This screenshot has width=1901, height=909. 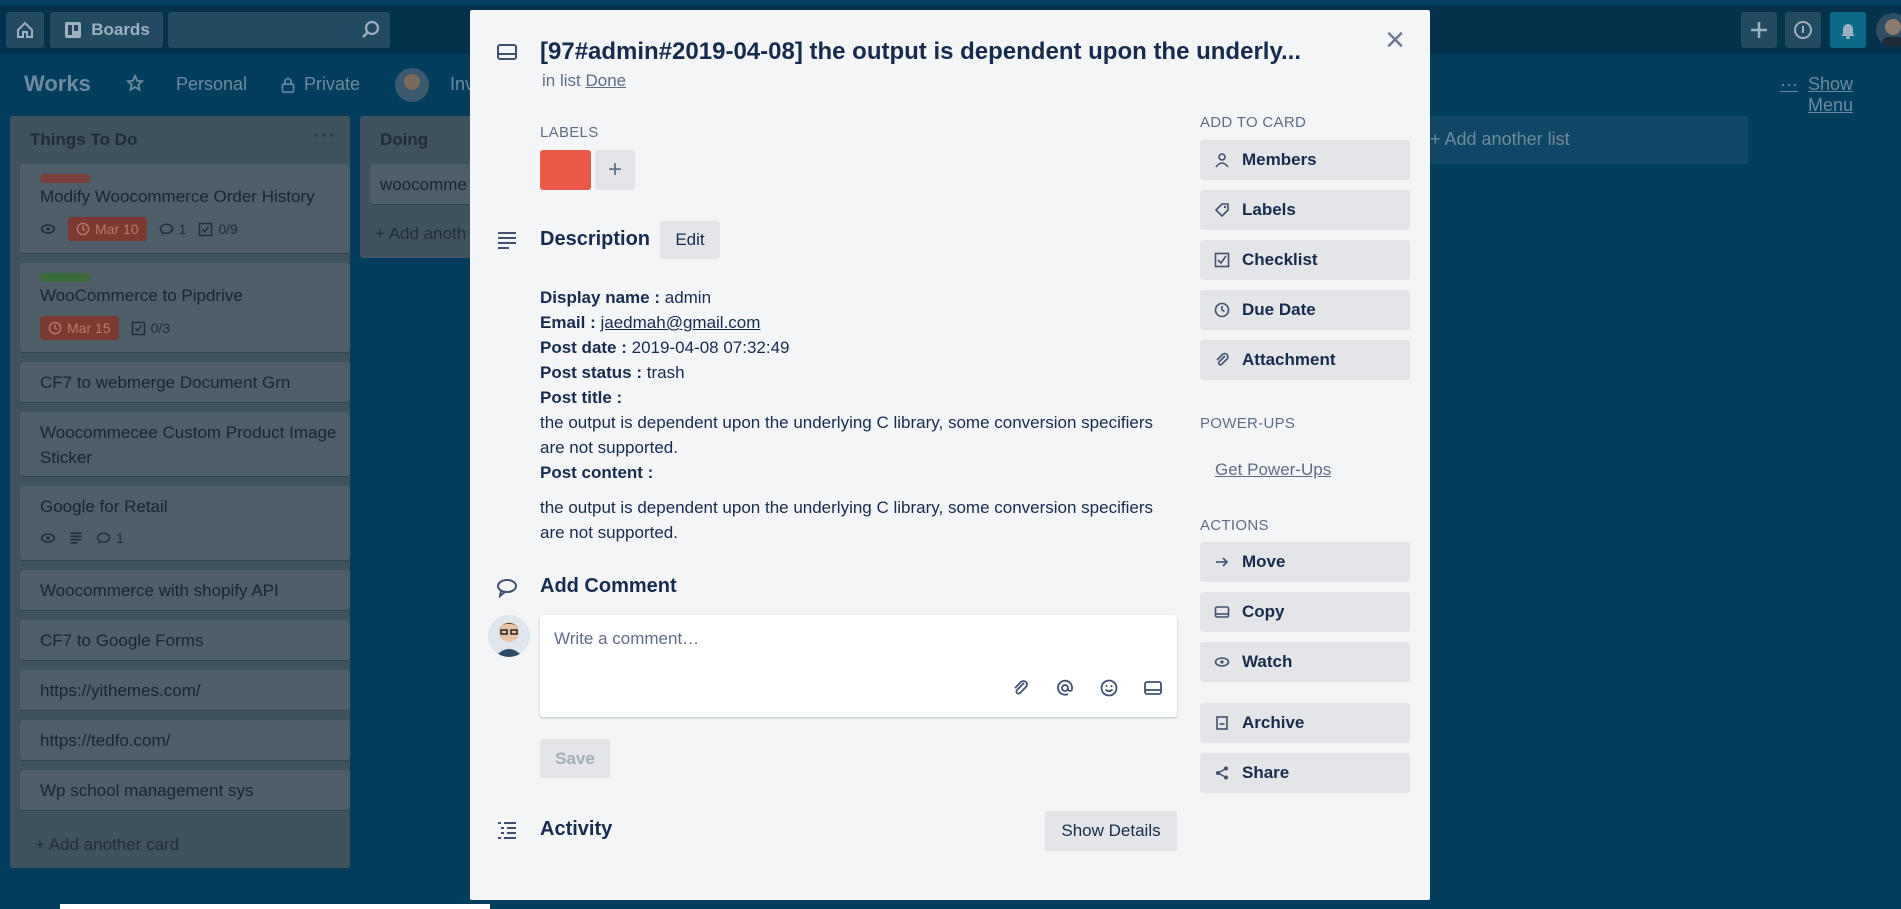 What do you see at coordinates (1221, 210) in the screenshot?
I see `tag-icon` at bounding box center [1221, 210].